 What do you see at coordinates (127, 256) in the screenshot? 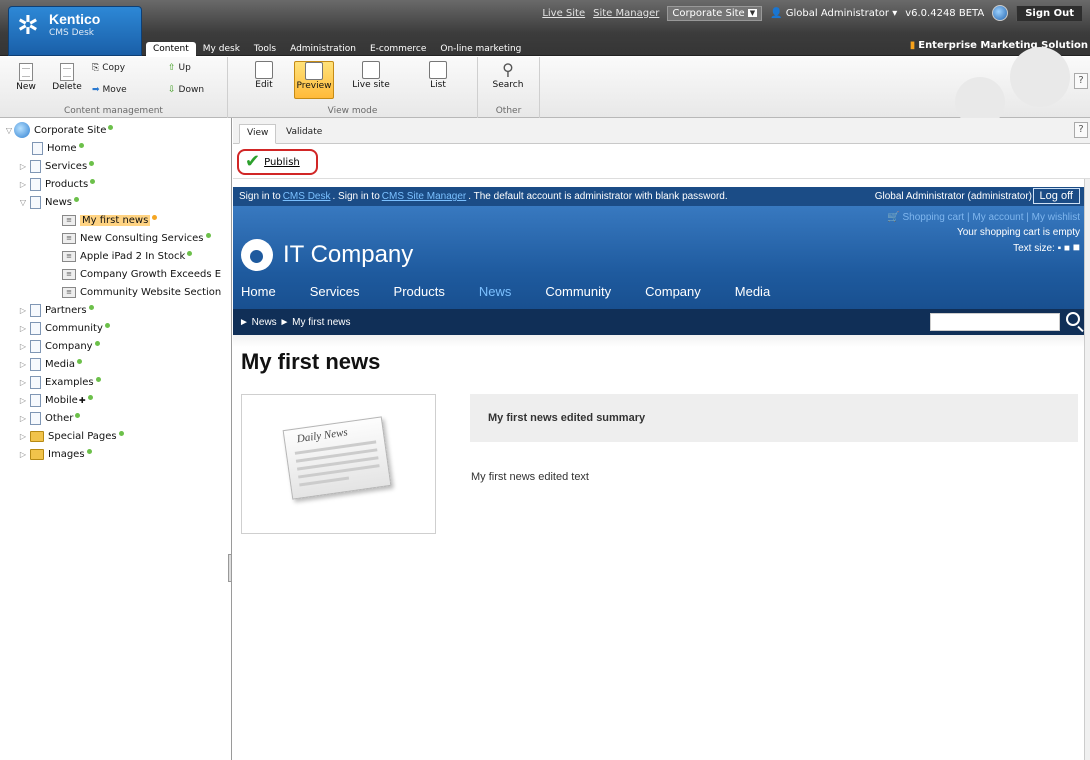
I see `tree-node: ≡ Apple iPad 2 In Stock` at bounding box center [127, 256].